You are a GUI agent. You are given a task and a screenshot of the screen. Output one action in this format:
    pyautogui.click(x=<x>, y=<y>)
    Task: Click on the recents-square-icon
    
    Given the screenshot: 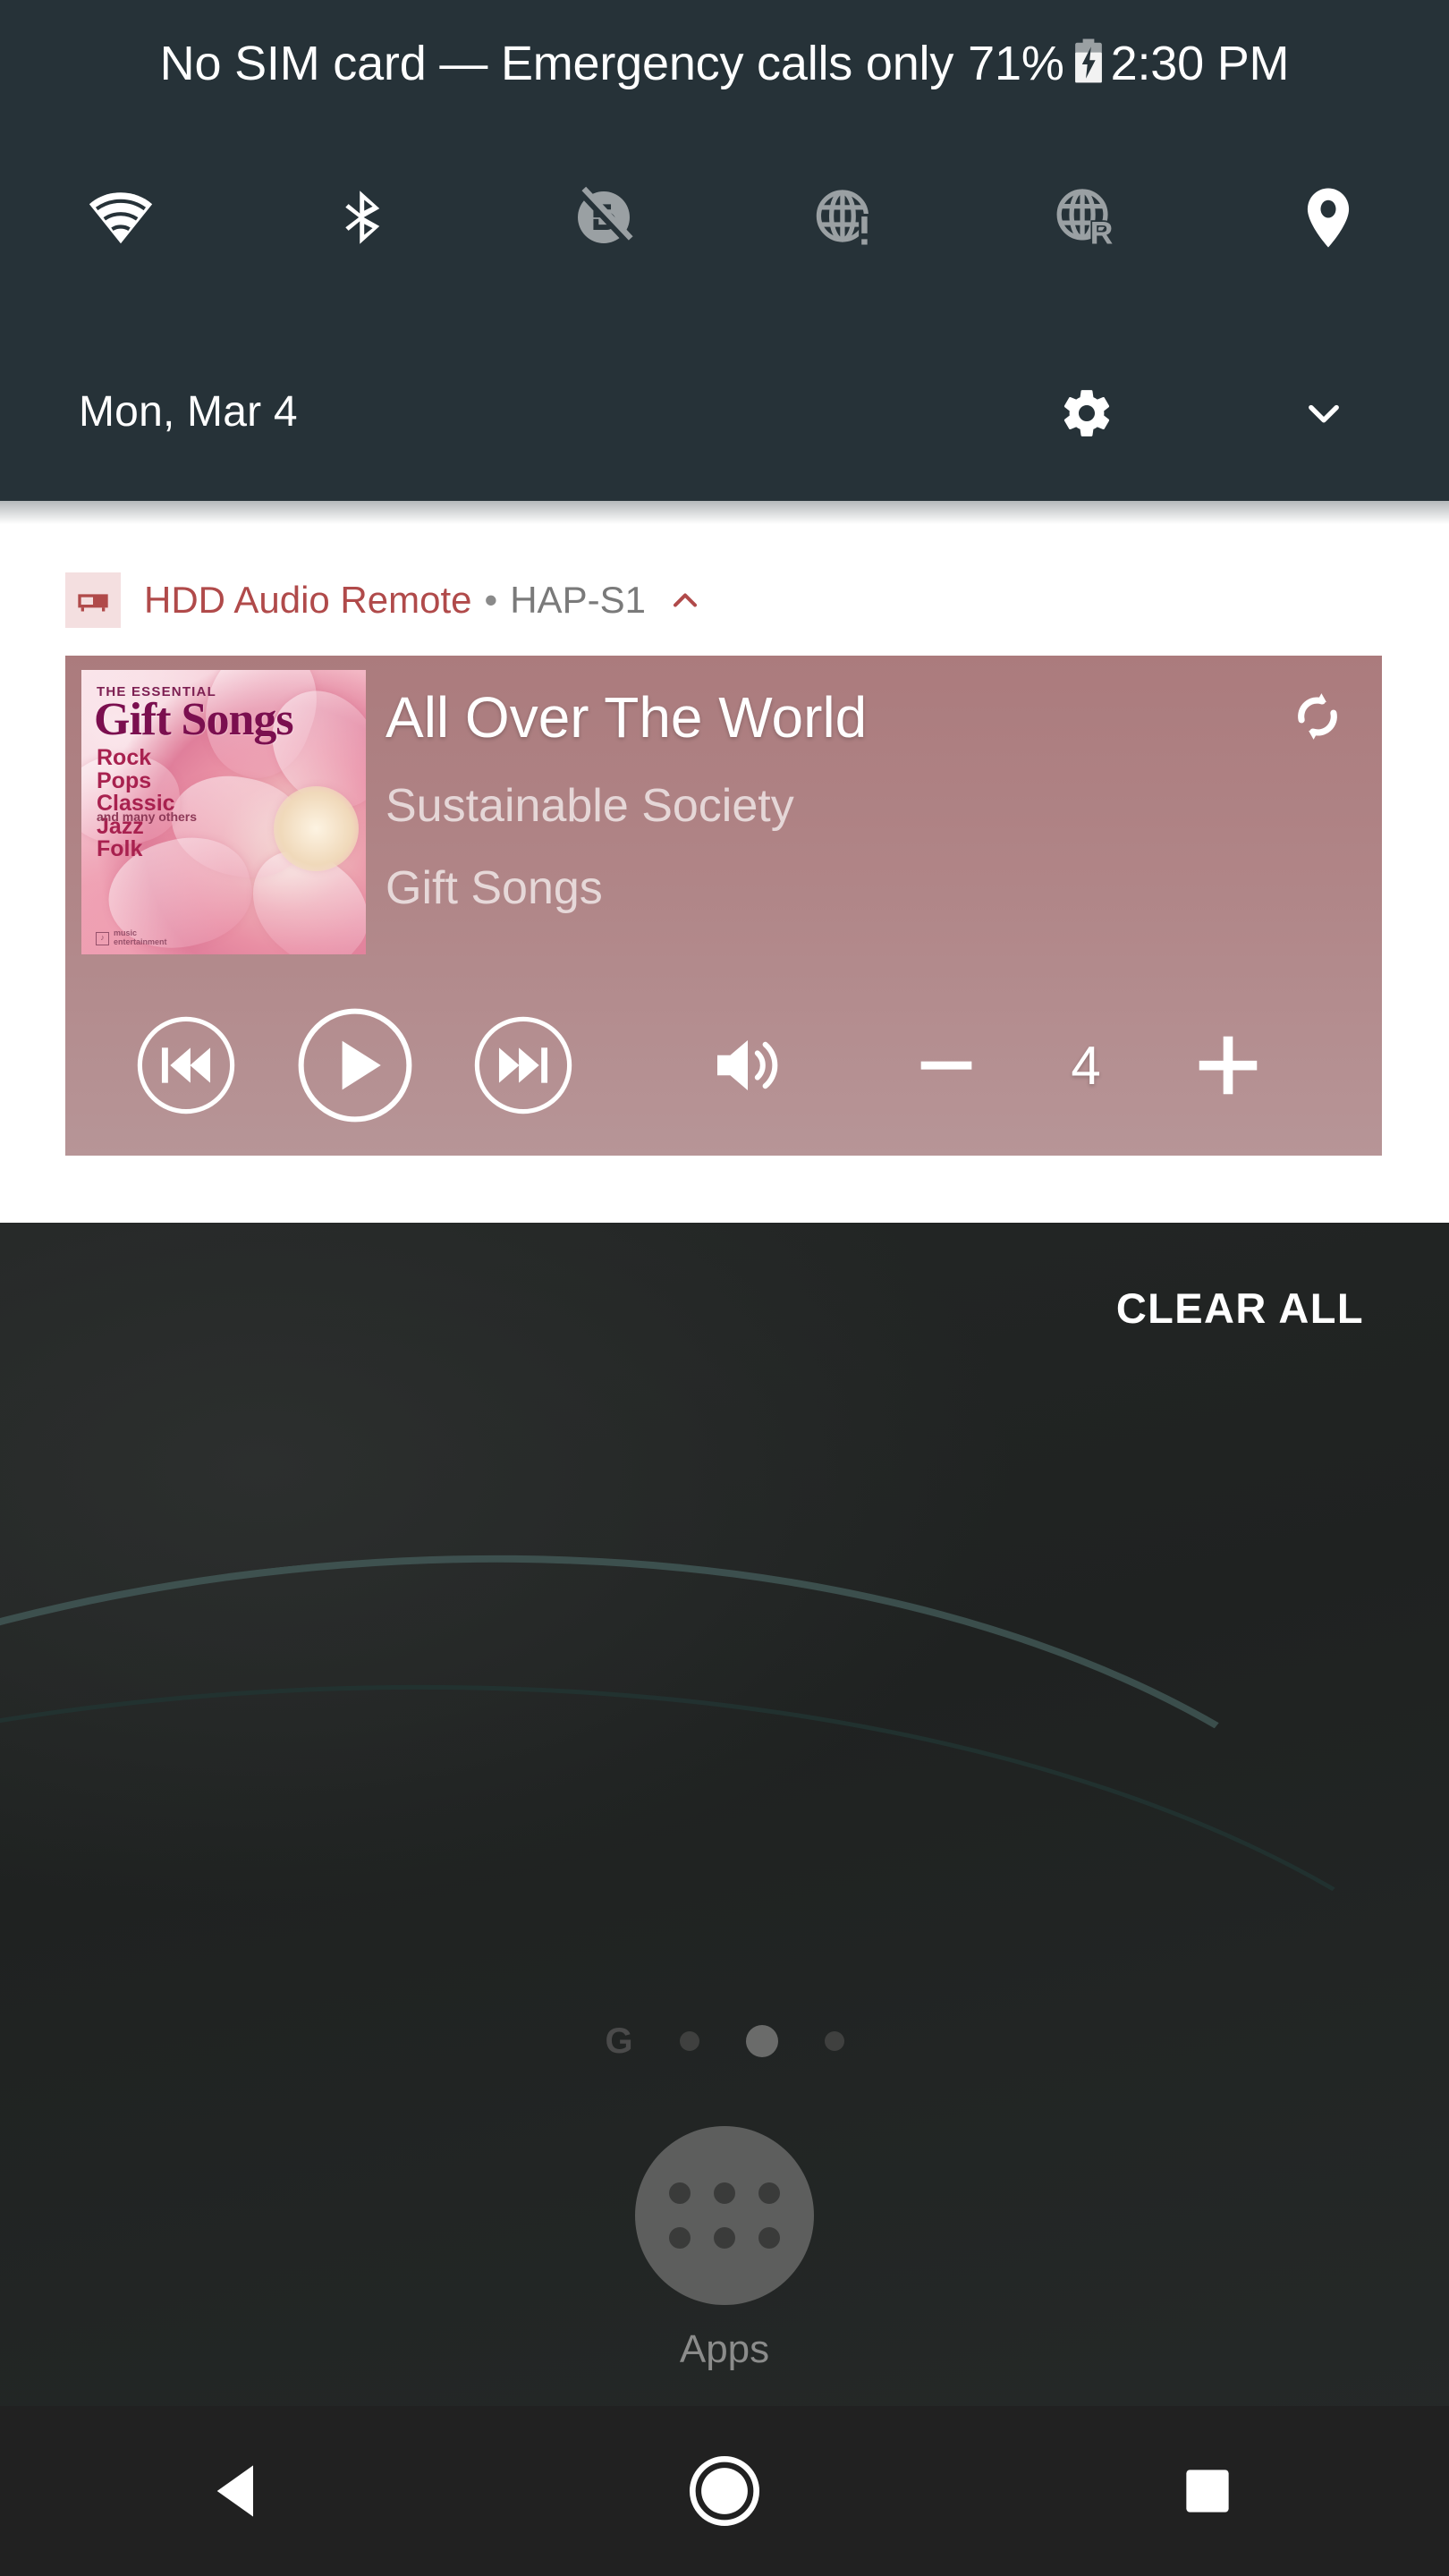 What is the action you would take?
    pyautogui.click(x=1207, y=2491)
    